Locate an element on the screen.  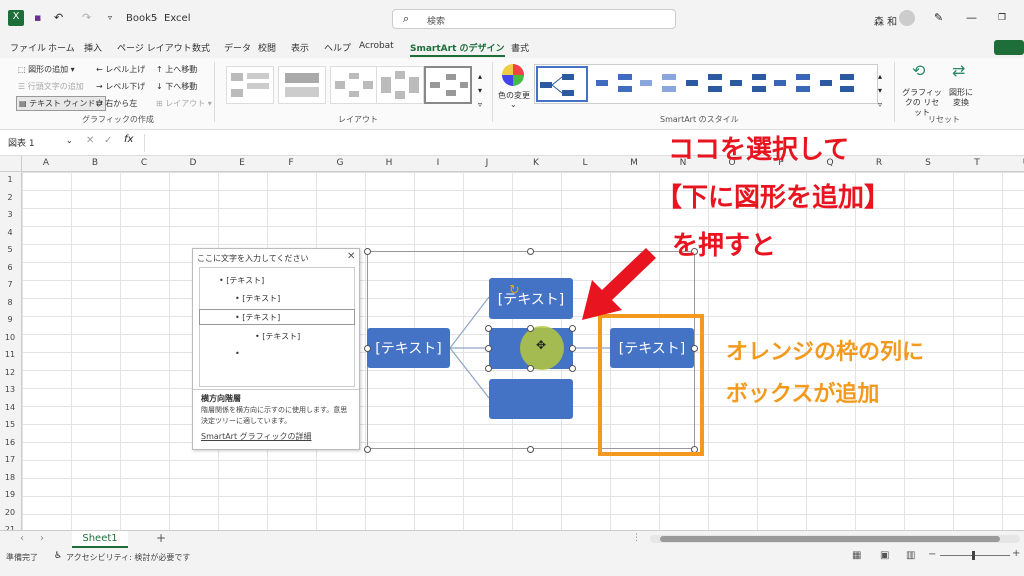
row-header: 4 is located at coordinates (10, 232).